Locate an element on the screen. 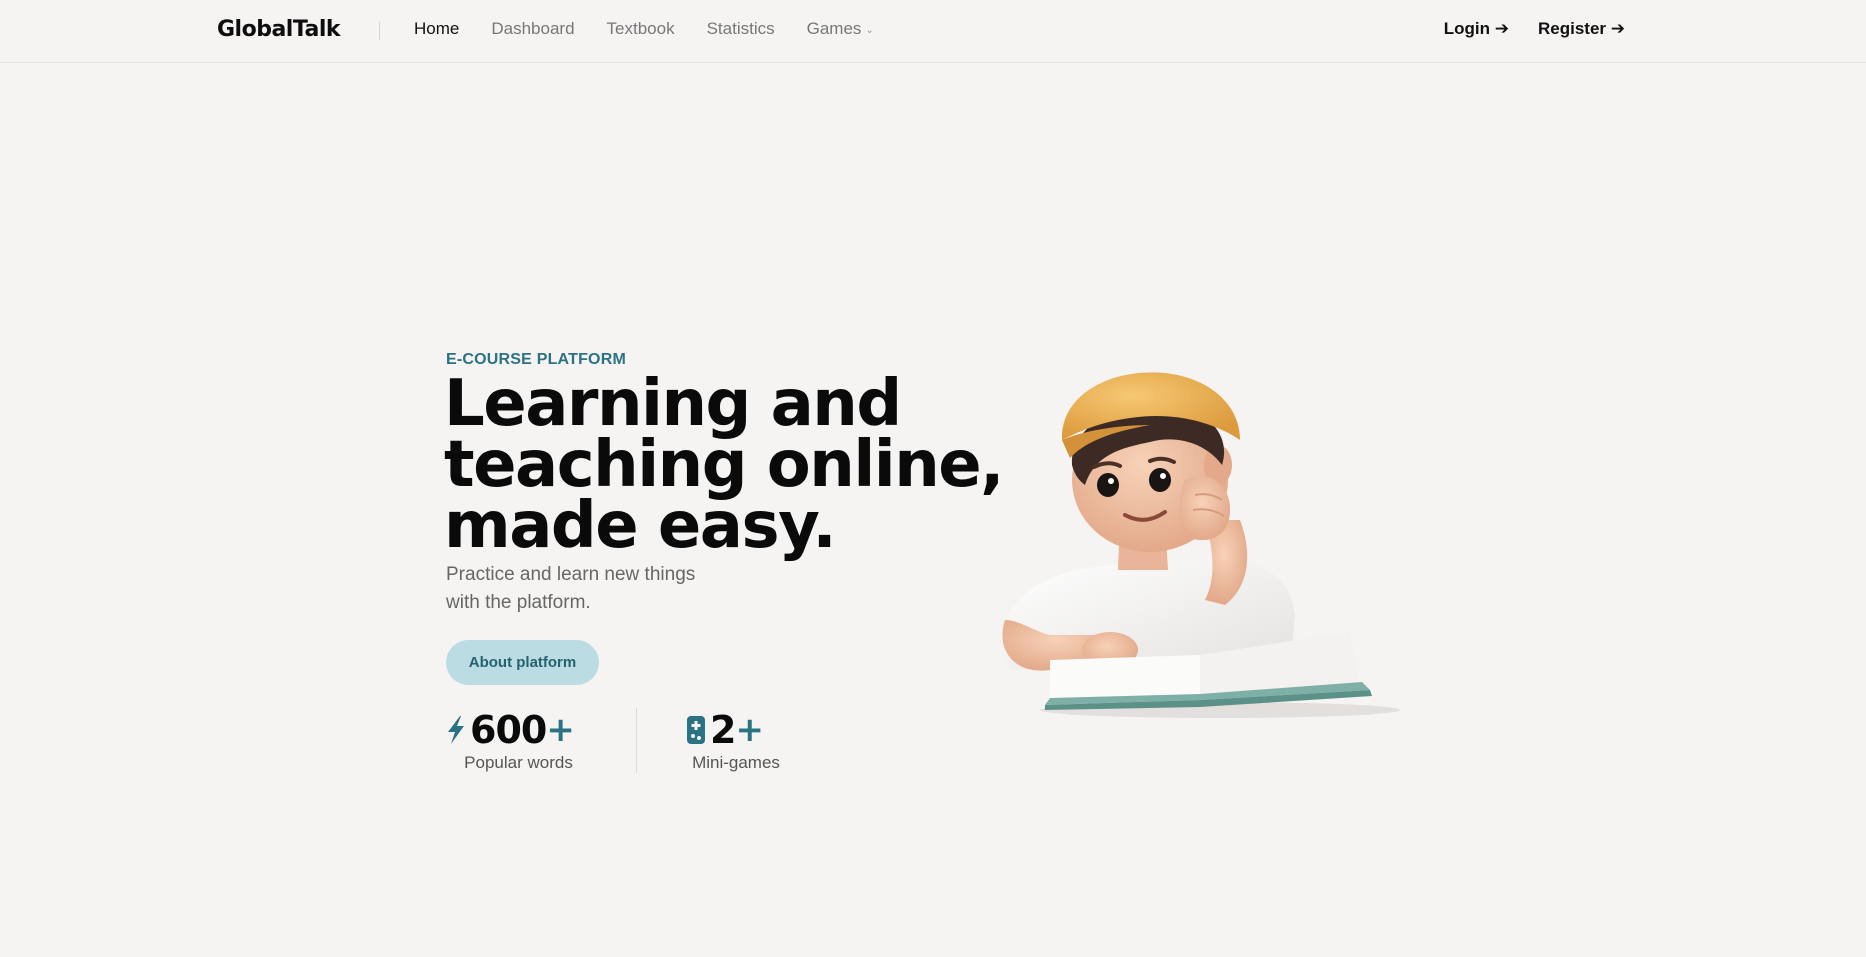 Image resolution: width=1866 pixels, height=957 pixels. nav-item-home: Home is located at coordinates (436, 29).